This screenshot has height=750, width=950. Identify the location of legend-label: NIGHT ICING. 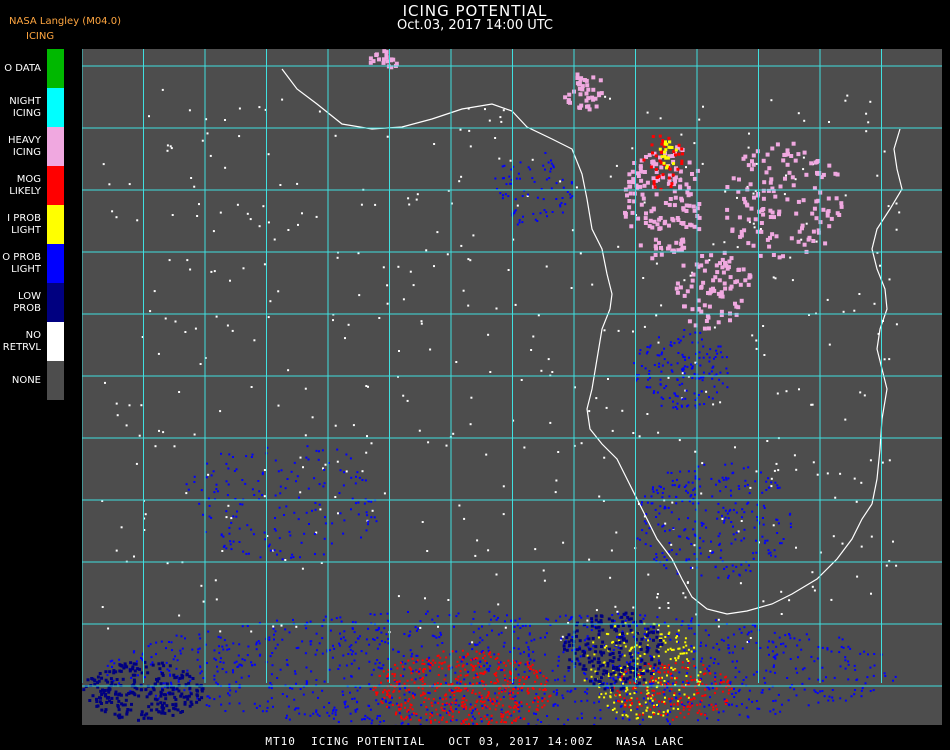
(25, 107).